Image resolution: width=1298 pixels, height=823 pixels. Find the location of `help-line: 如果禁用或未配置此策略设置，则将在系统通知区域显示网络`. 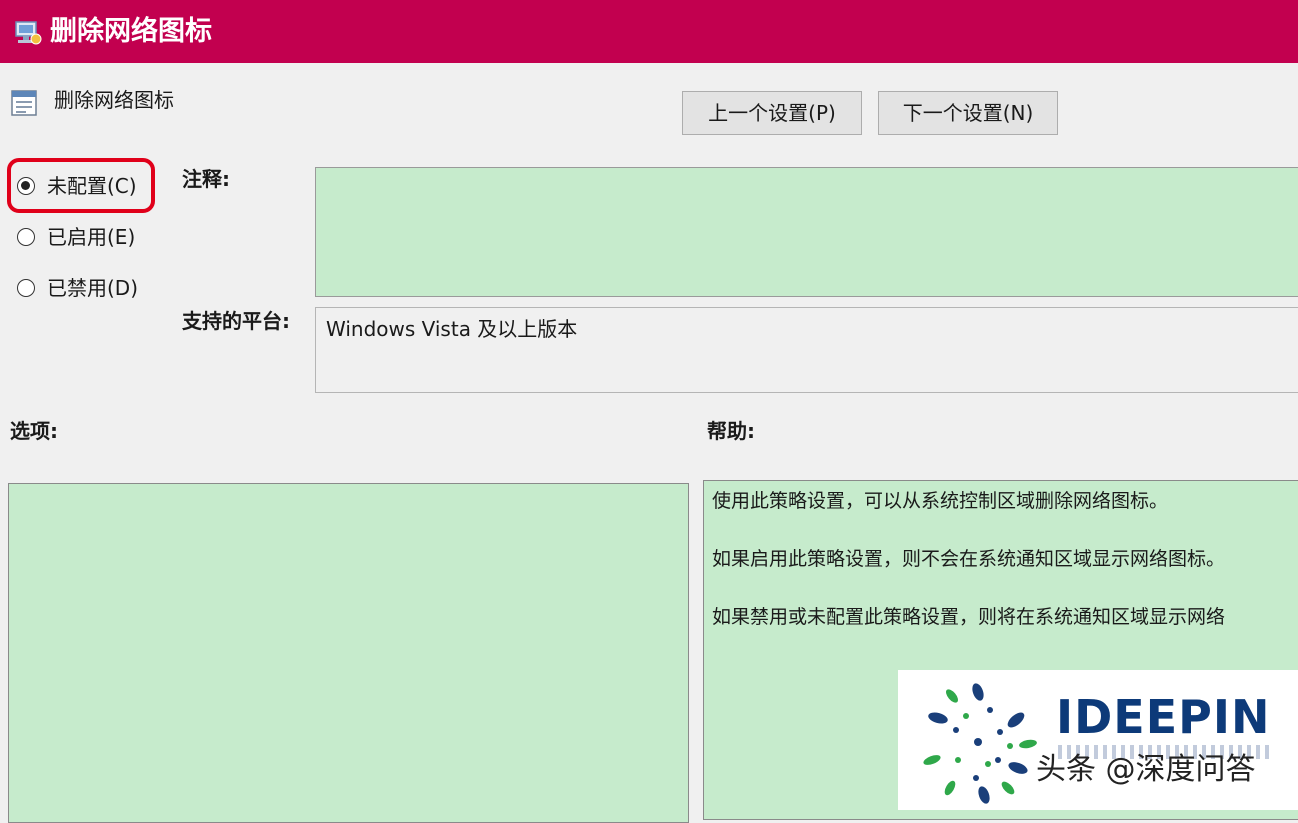

help-line: 如果禁用或未配置此策略设置，则将在系统通知区域显示网络 is located at coordinates (969, 617).